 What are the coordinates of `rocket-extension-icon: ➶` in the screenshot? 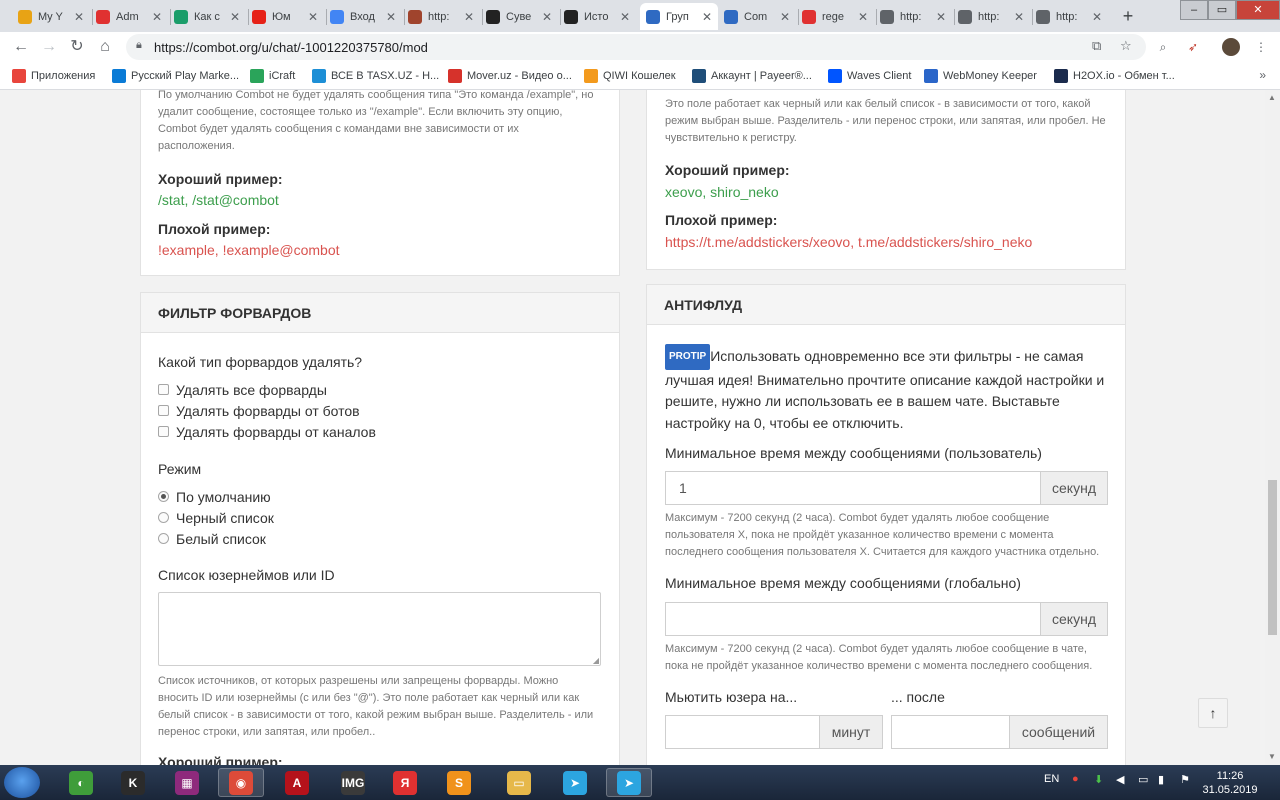 It's located at (1193, 47).